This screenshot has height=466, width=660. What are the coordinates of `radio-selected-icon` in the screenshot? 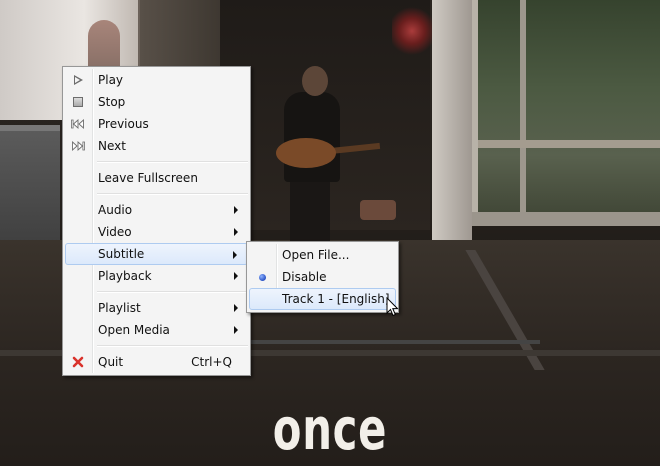 It's located at (262, 277).